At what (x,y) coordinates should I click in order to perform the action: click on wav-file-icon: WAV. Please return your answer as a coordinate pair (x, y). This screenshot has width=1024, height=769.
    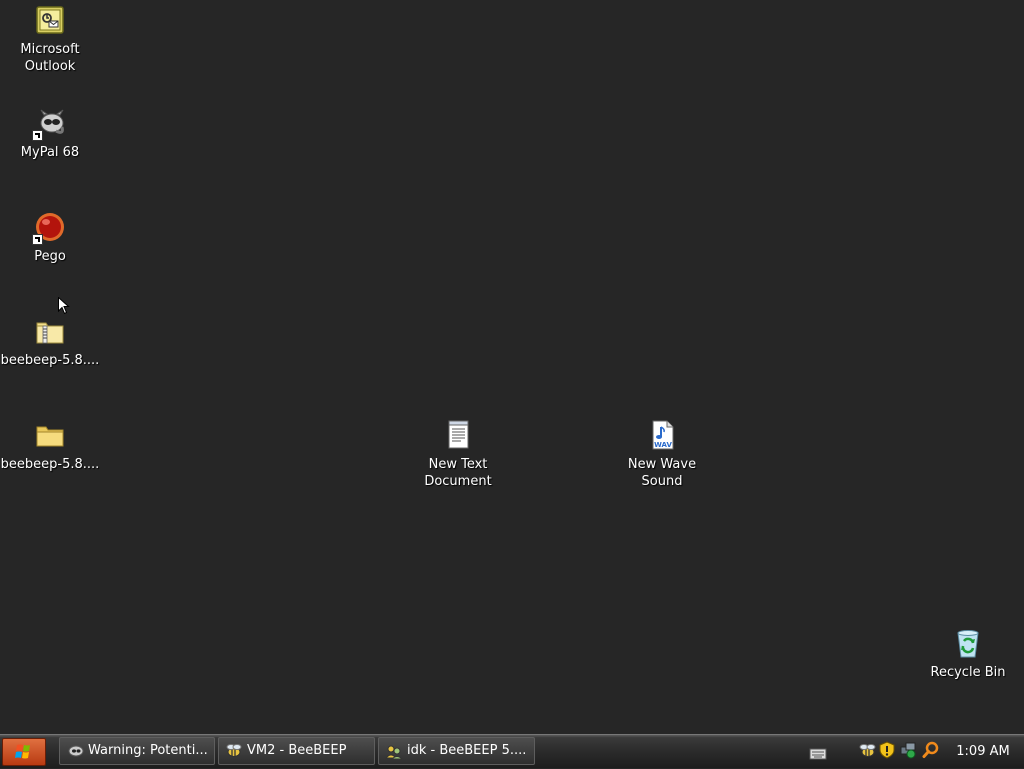
    Looking at the image, I should click on (662, 435).